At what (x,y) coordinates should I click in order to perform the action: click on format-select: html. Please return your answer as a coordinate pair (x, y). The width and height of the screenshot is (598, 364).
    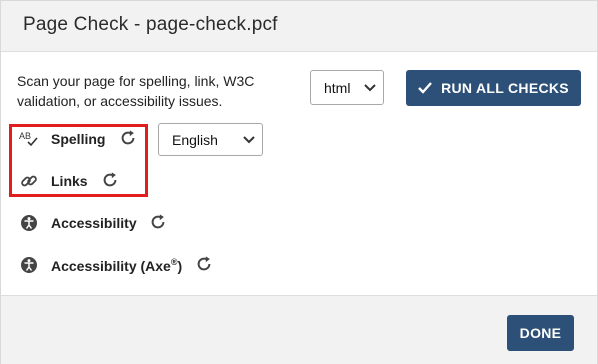
    Looking at the image, I should click on (347, 87).